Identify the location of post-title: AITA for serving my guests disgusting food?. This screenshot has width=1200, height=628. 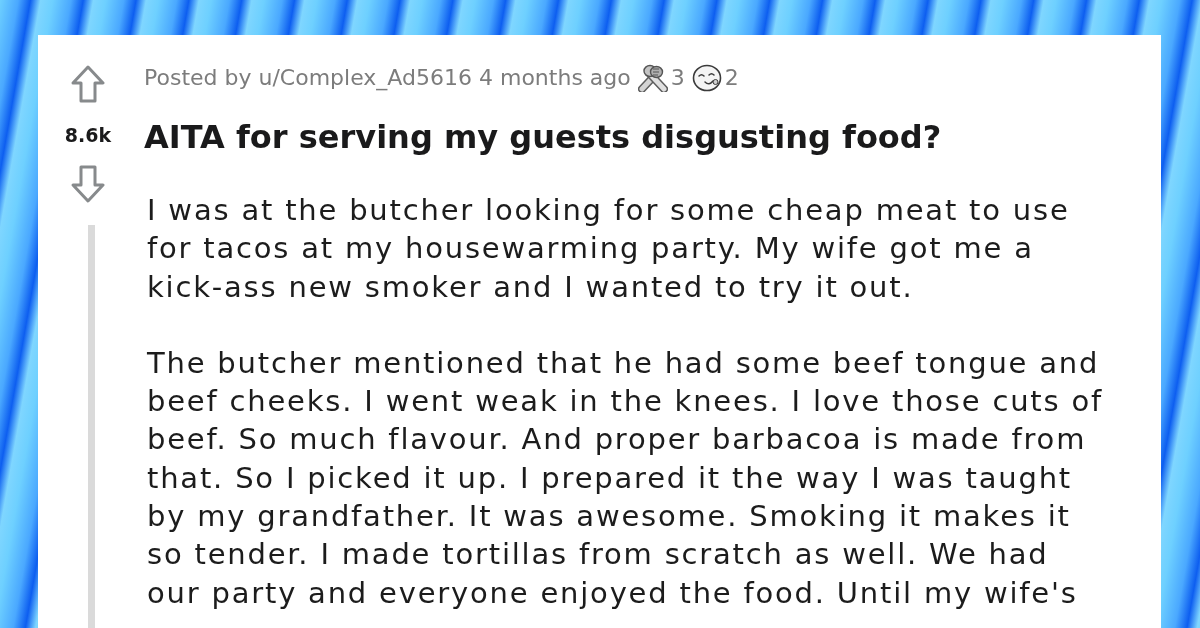
(543, 137).